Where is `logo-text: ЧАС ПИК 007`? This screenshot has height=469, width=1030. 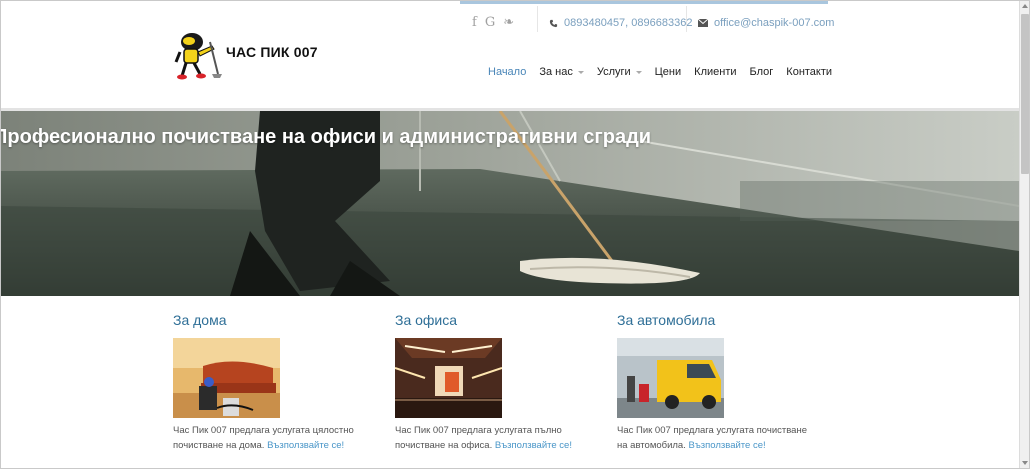
logo-text: ЧАС ПИК 007 is located at coordinates (272, 52).